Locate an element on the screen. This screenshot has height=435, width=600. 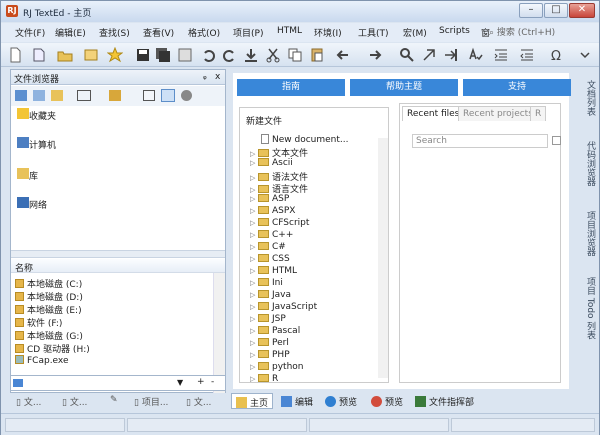
close-button: ✕ is located at coordinates (582, 10).